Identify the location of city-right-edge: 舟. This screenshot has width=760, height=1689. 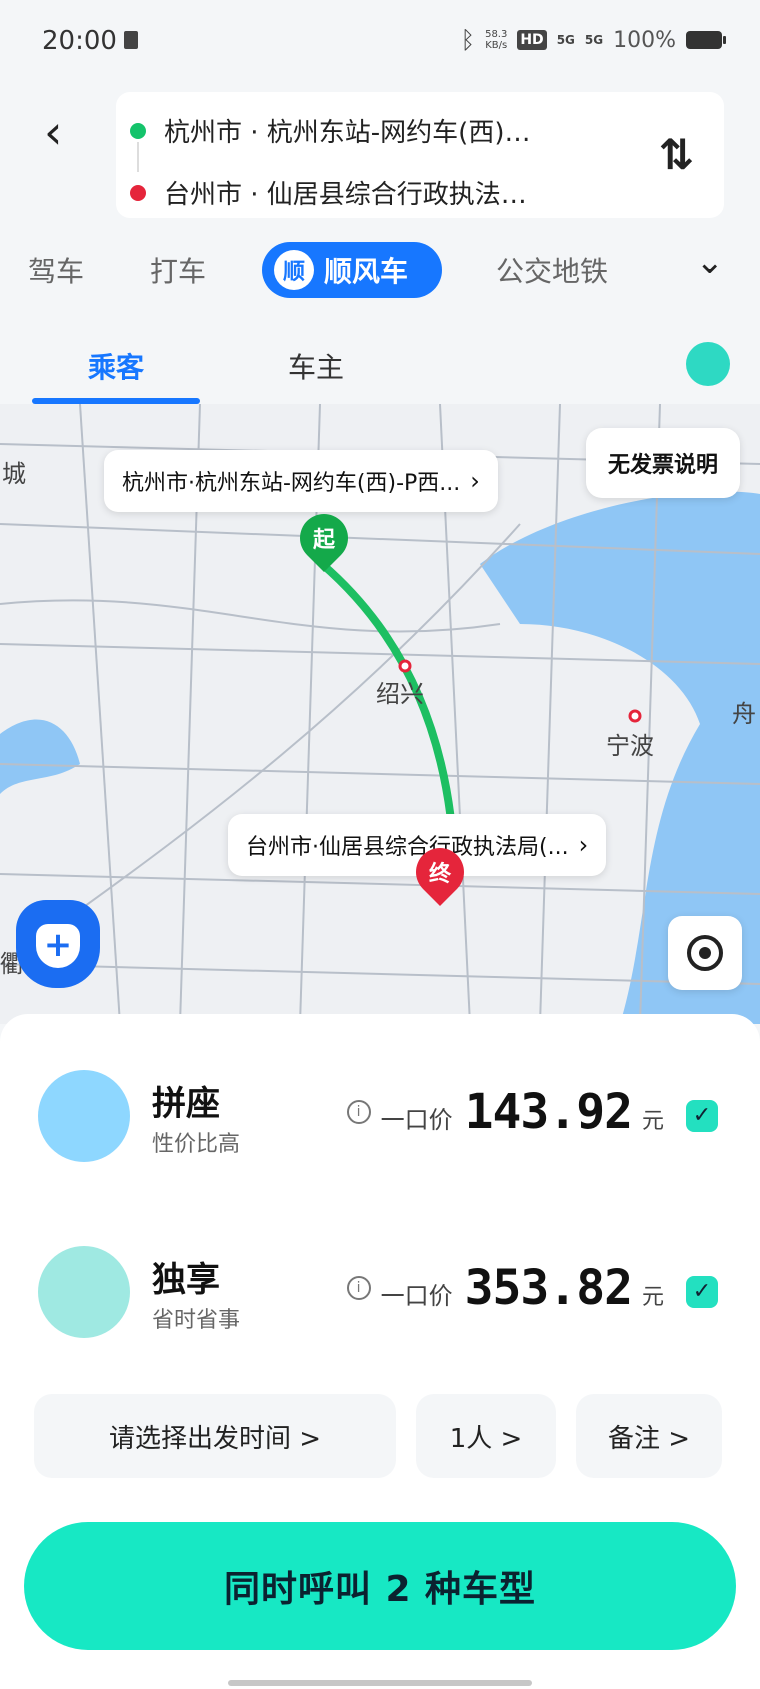
(744, 714).